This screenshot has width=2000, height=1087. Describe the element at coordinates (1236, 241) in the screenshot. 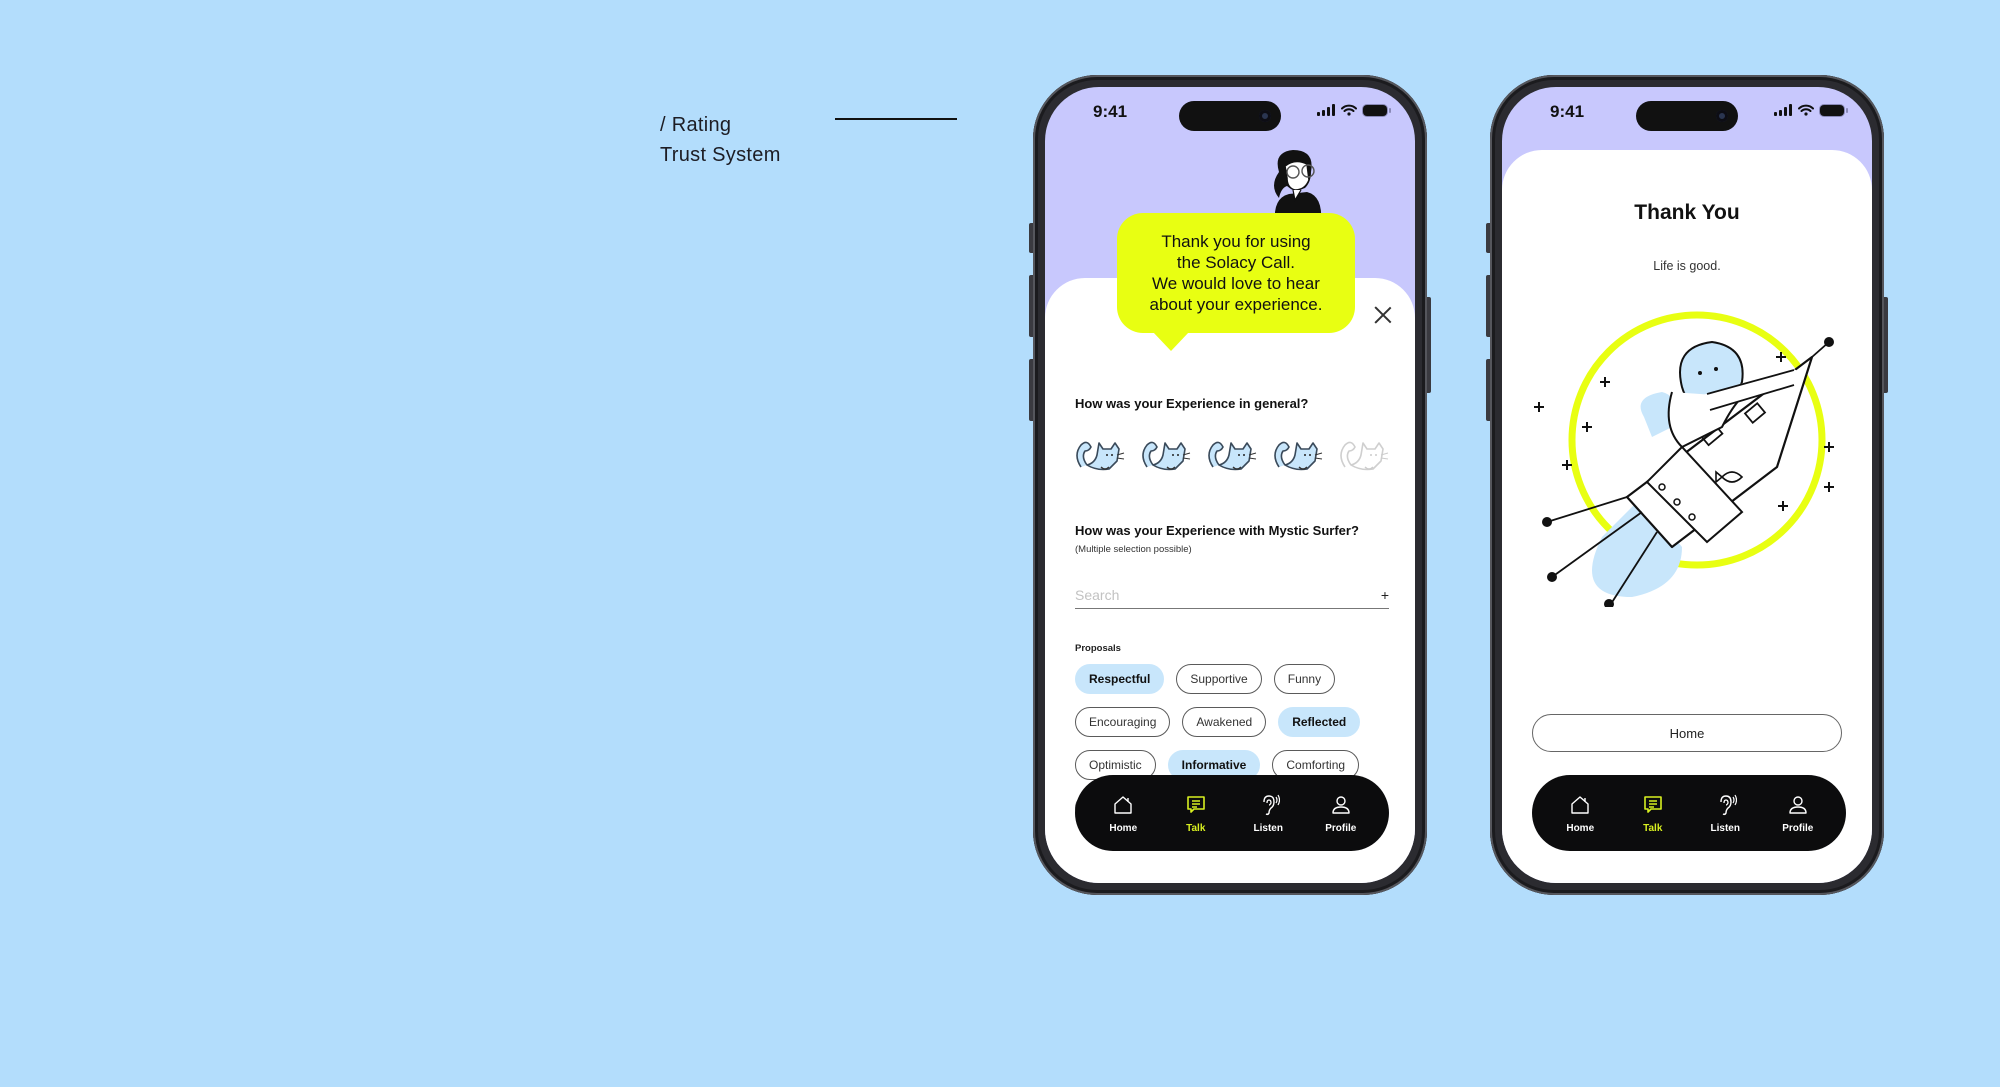

I see `bubble-line: Thank you for using` at that location.